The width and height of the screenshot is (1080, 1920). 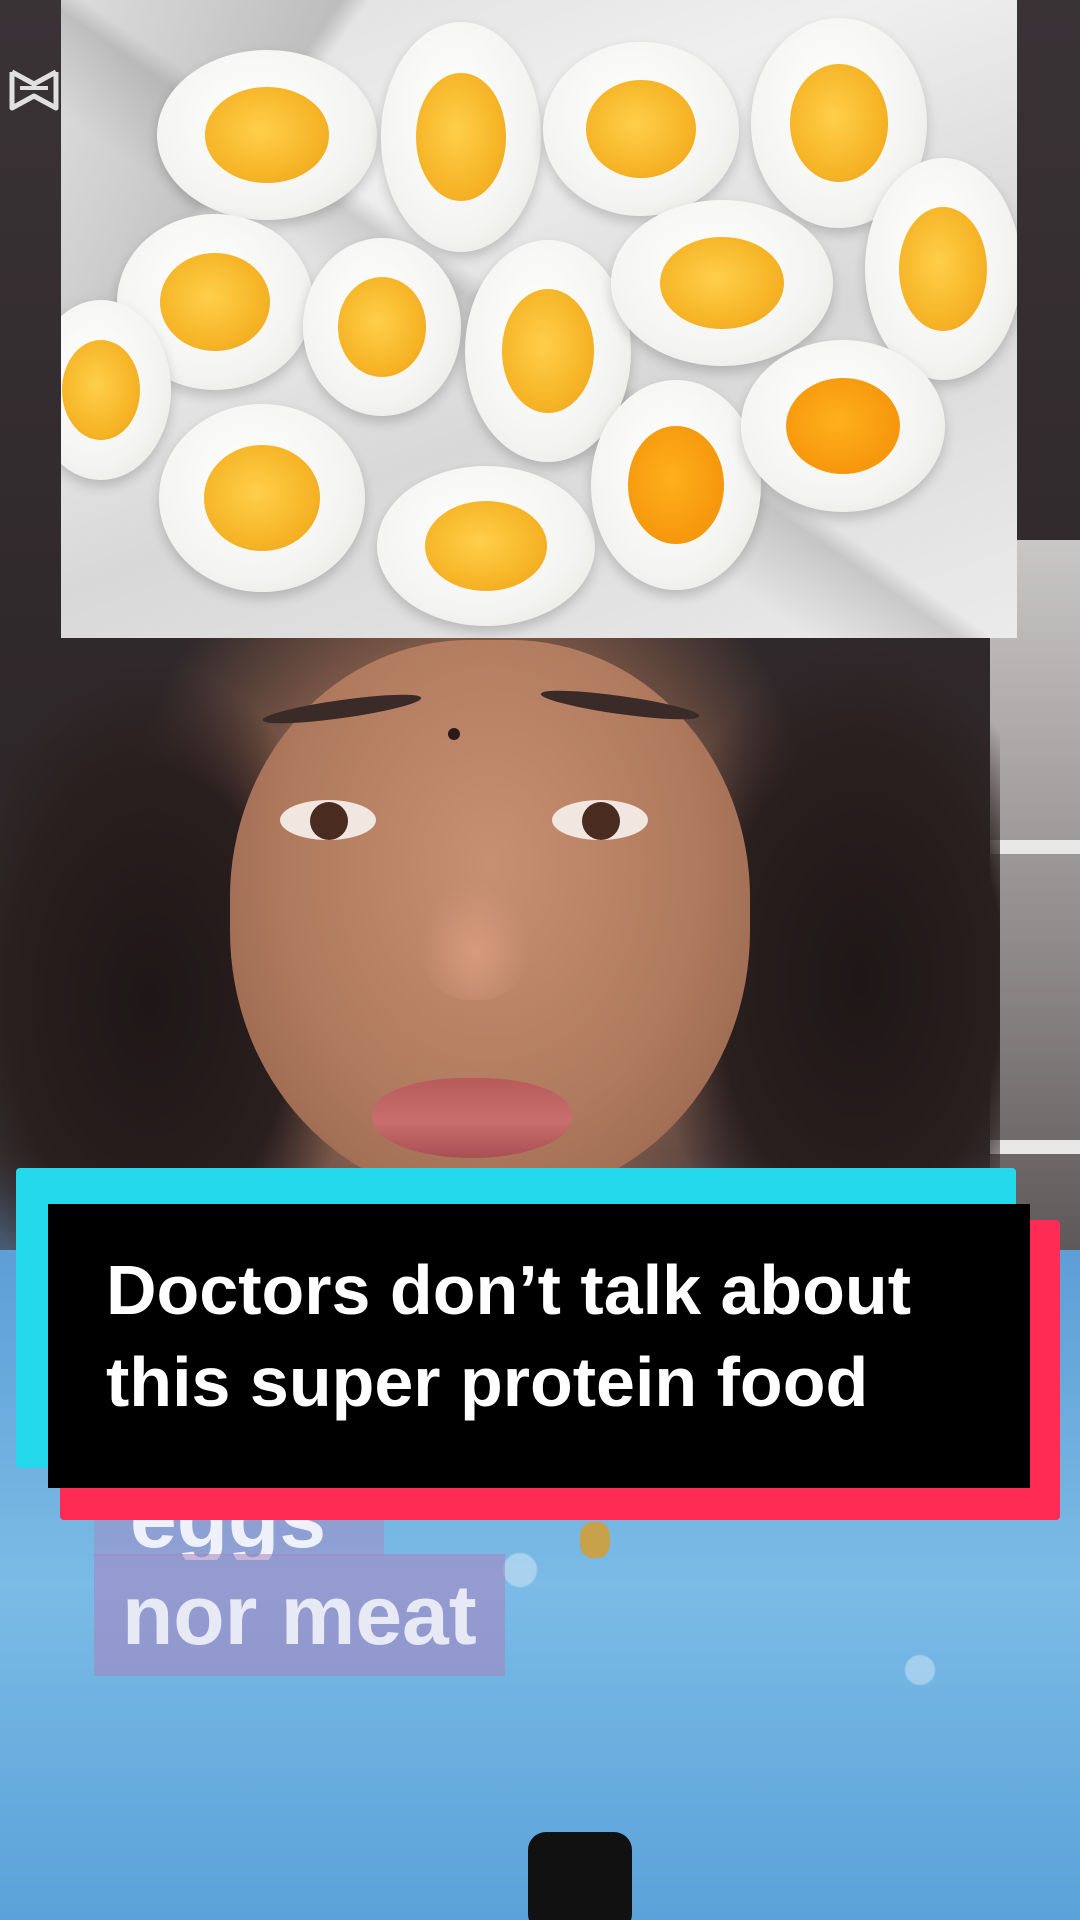 What do you see at coordinates (508, 1290) in the screenshot?
I see `caption-line-1: Doctors don’t talk about` at bounding box center [508, 1290].